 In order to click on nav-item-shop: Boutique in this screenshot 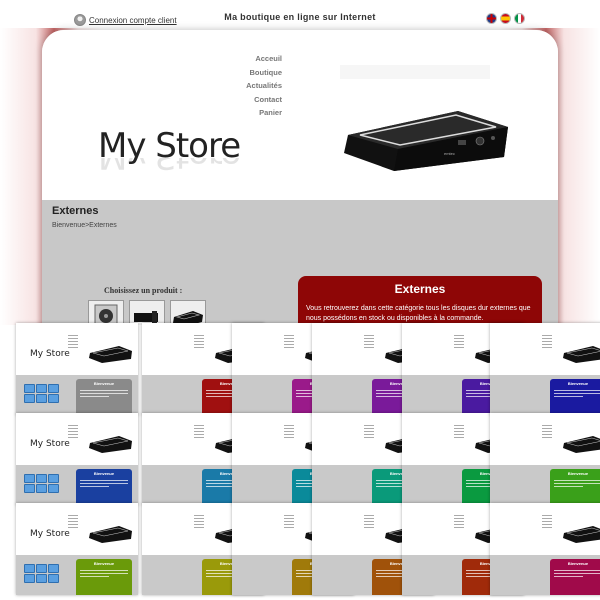, I will do `click(264, 73)`.